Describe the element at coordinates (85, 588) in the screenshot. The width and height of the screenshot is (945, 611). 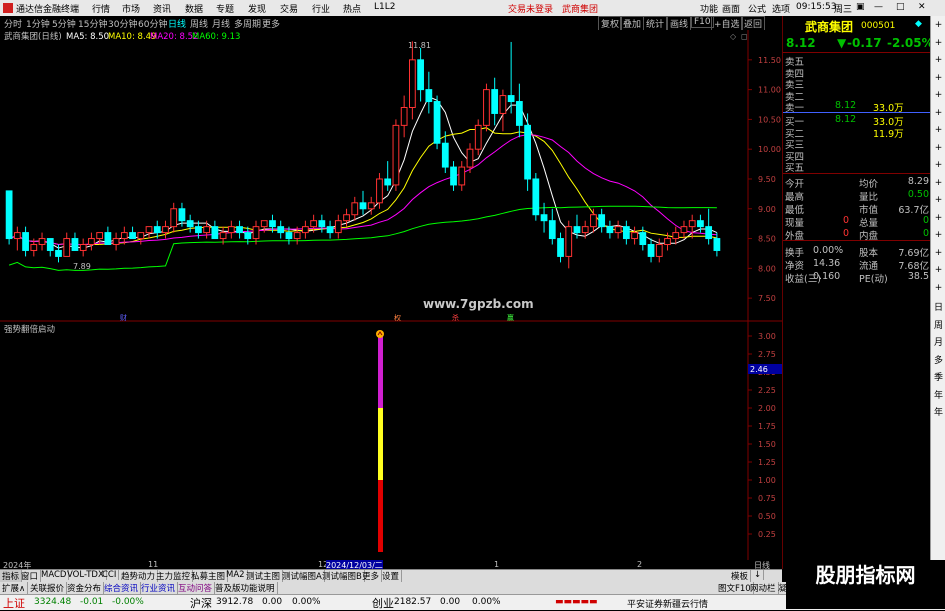
I see `extension-tab: 资金分布` at that location.